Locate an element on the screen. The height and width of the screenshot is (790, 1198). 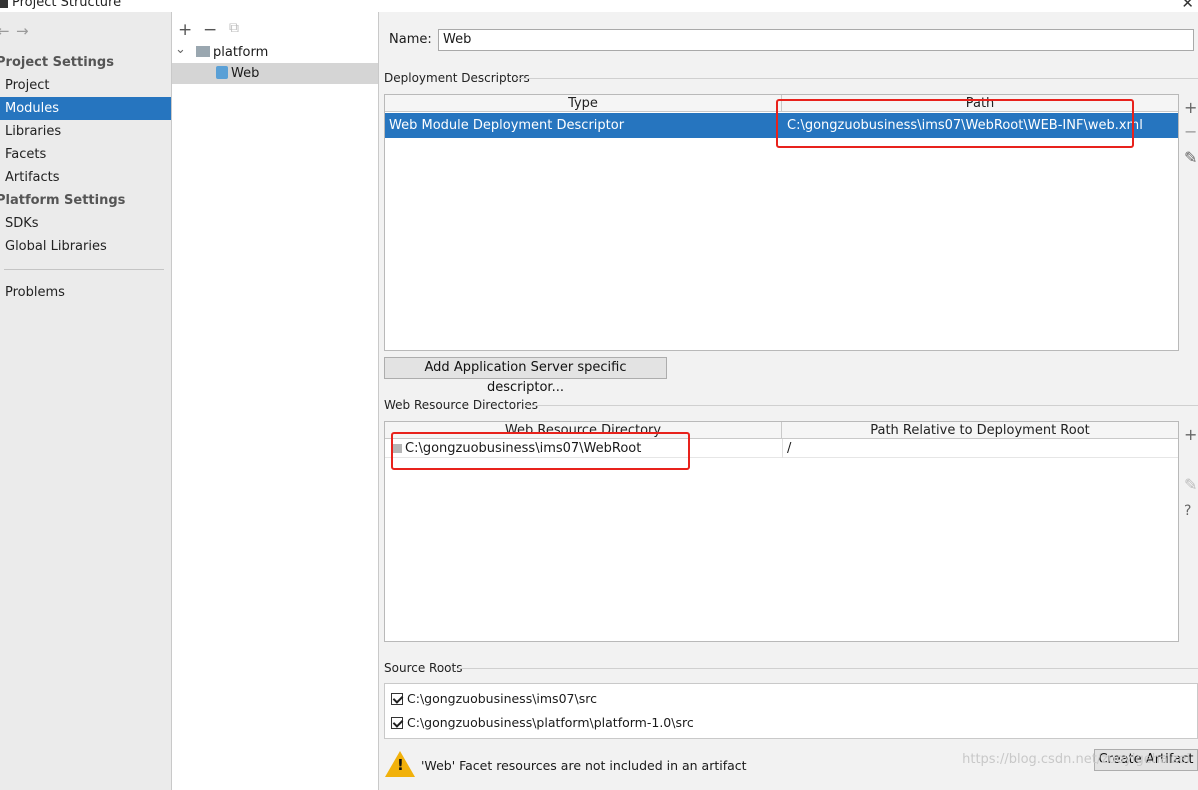
column-header-path: Path is located at coordinates (980, 103).